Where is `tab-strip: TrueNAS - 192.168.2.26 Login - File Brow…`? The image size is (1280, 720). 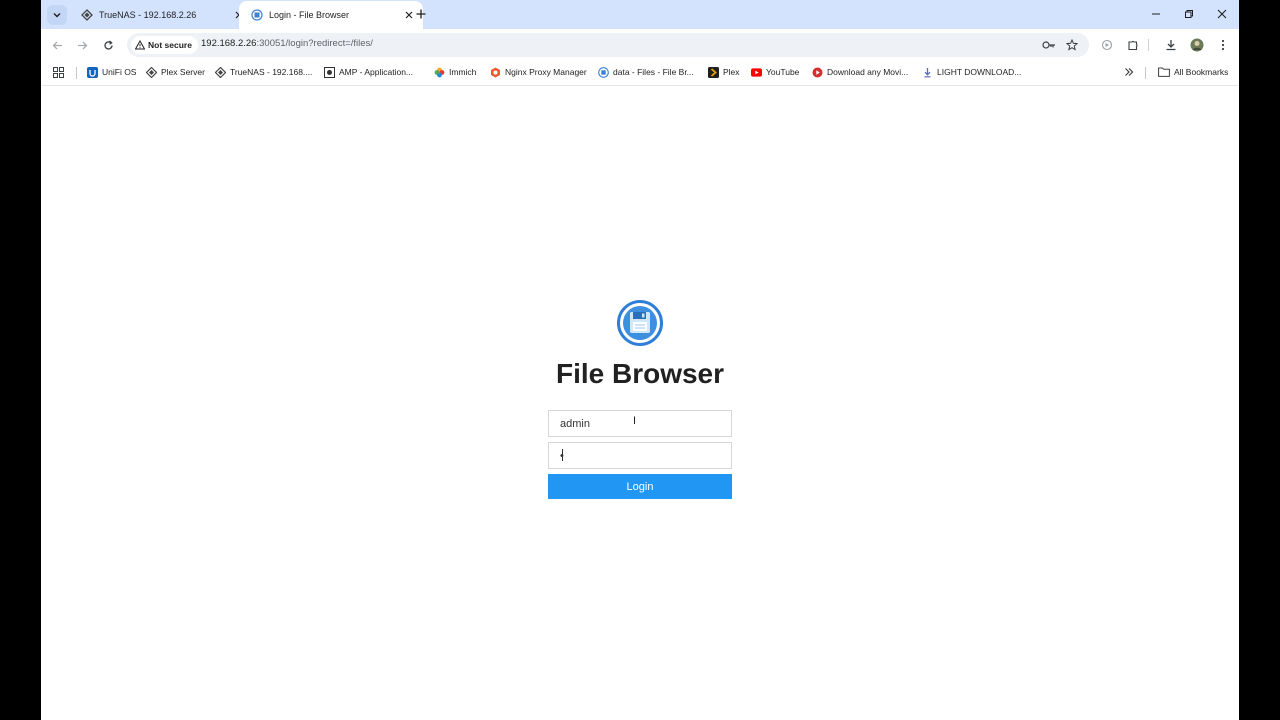 tab-strip: TrueNAS - 192.168.2.26 Login - File Brow… is located at coordinates (640, 14).